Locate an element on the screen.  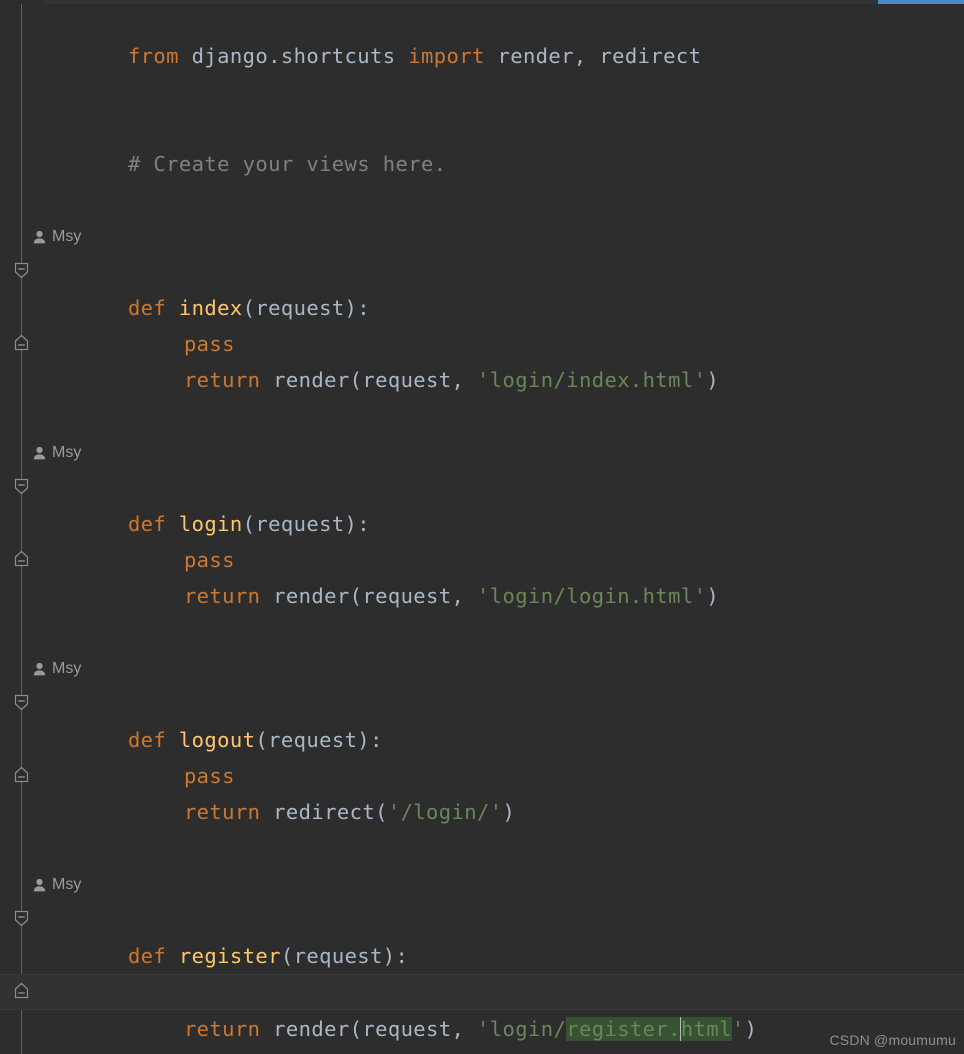
code-line-return-logout: return redirect('/login/') is located at coordinates (482, 791).